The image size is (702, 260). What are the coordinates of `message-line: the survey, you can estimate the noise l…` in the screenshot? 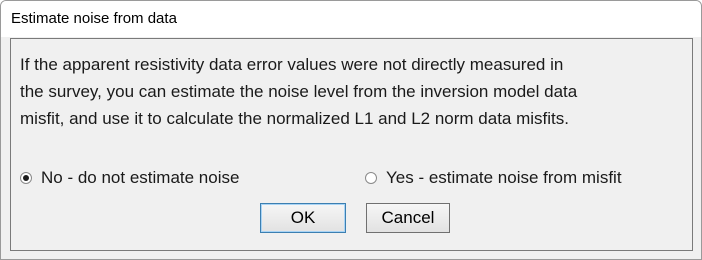 It's located at (299, 91).